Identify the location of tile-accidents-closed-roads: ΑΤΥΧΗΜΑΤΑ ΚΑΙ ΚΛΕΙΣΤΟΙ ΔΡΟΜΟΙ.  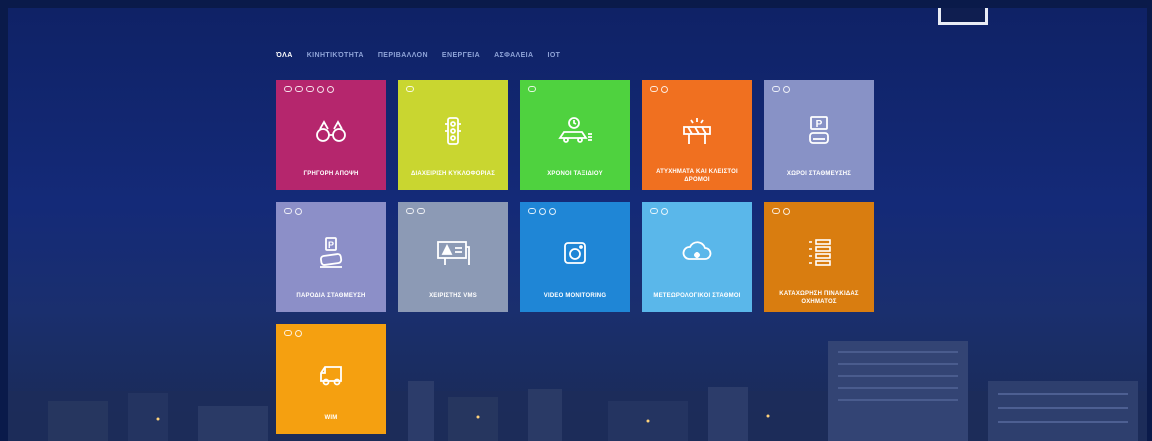
(697, 135).